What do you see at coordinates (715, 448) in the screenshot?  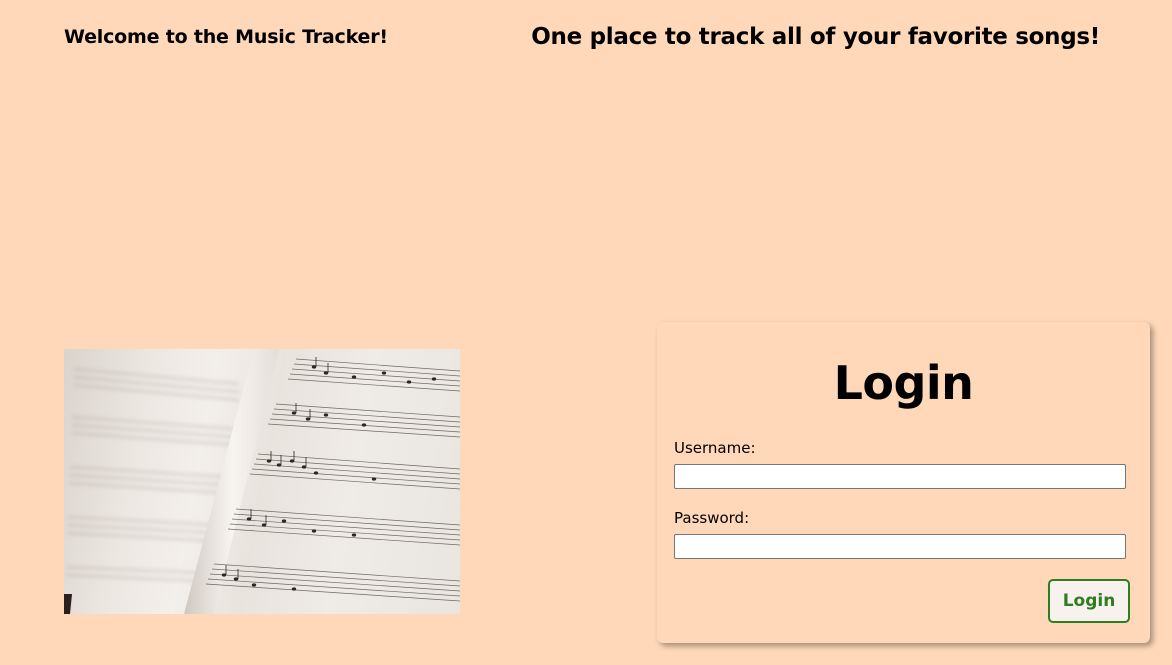 I see `username-label: Username:` at bounding box center [715, 448].